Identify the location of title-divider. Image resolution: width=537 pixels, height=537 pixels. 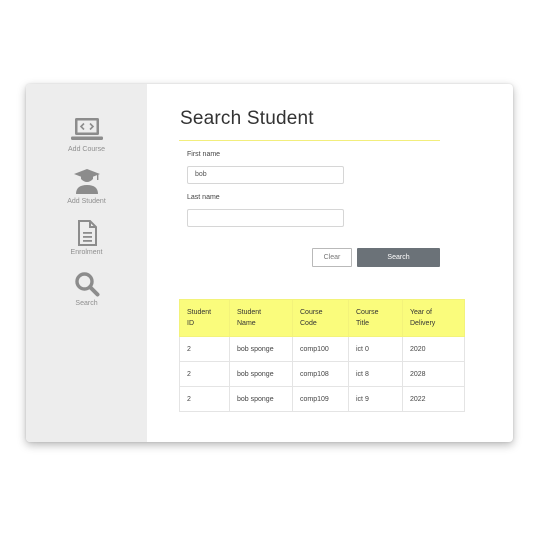
(309, 140).